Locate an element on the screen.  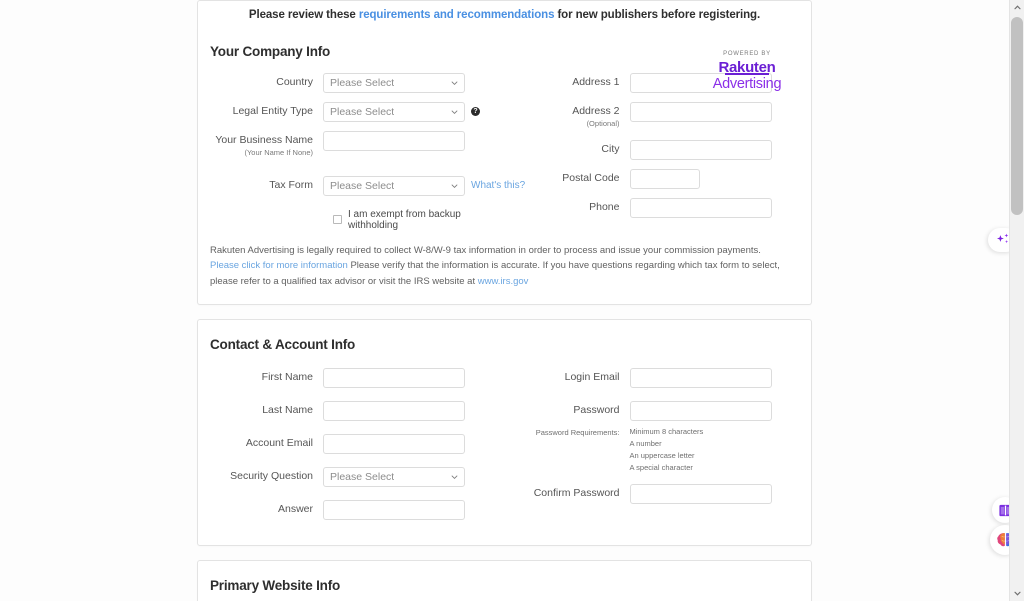
rakuten-wordmark: Rakuten is located at coordinates (747, 67).